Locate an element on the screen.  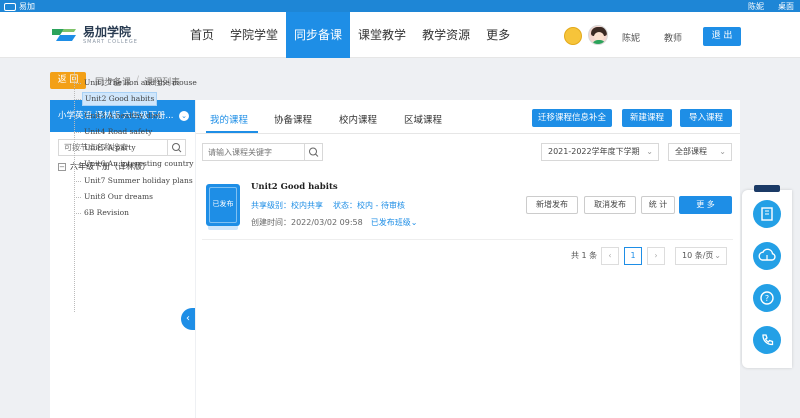
stats-button: 统 计 is located at coordinates (658, 205).